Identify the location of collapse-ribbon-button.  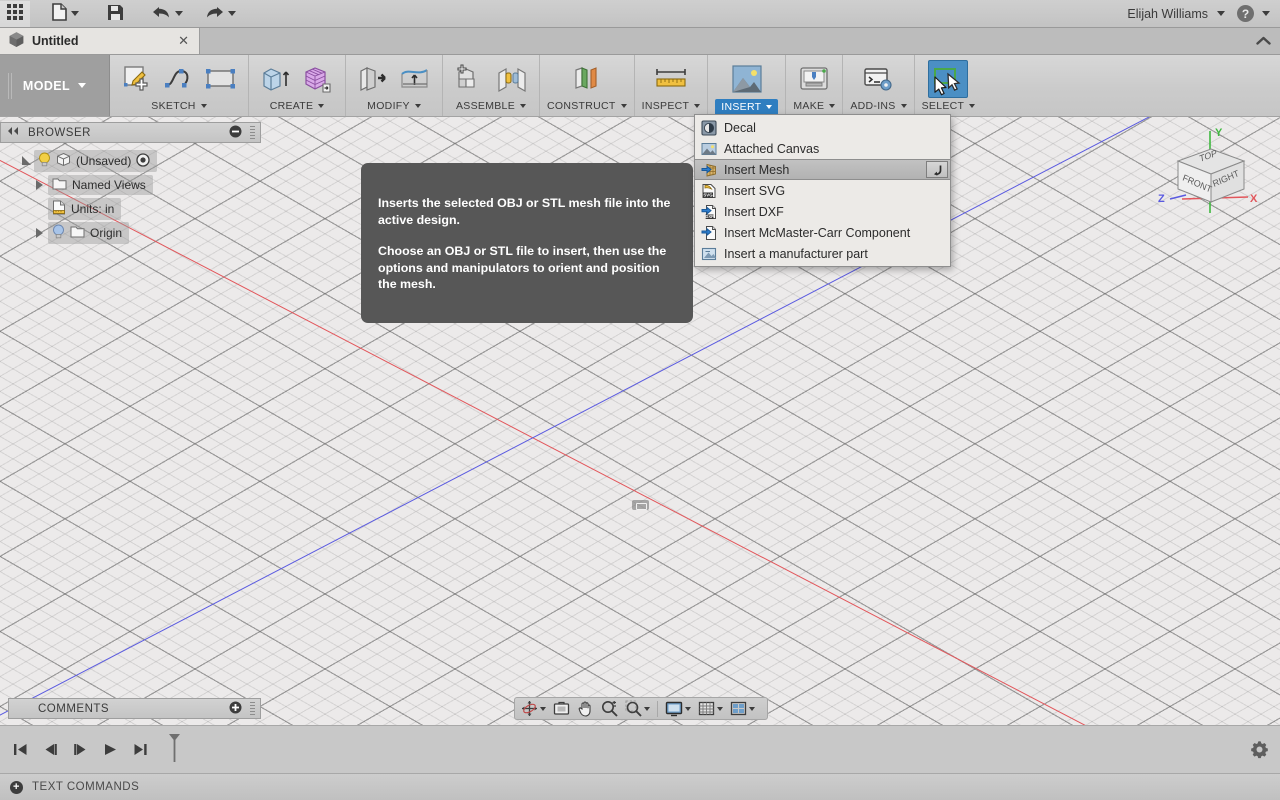
(1263, 41).